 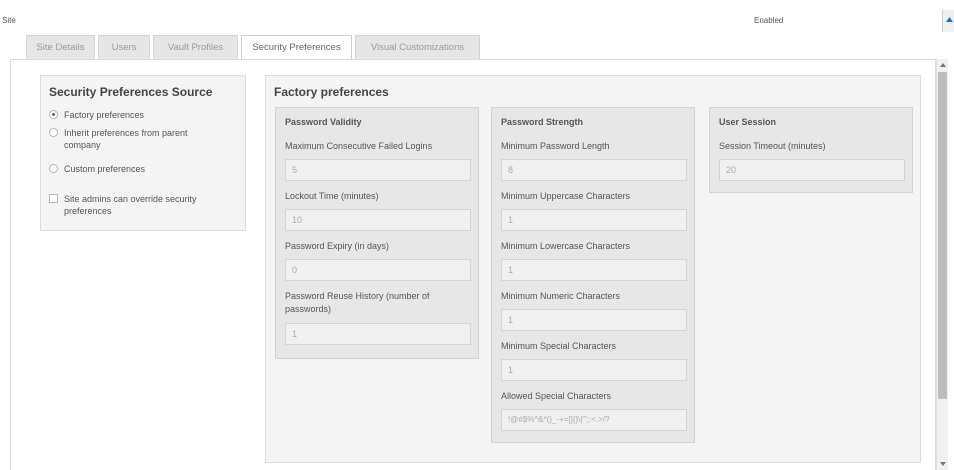 I want to click on vertical-scrollbar, so click(x=942, y=264).